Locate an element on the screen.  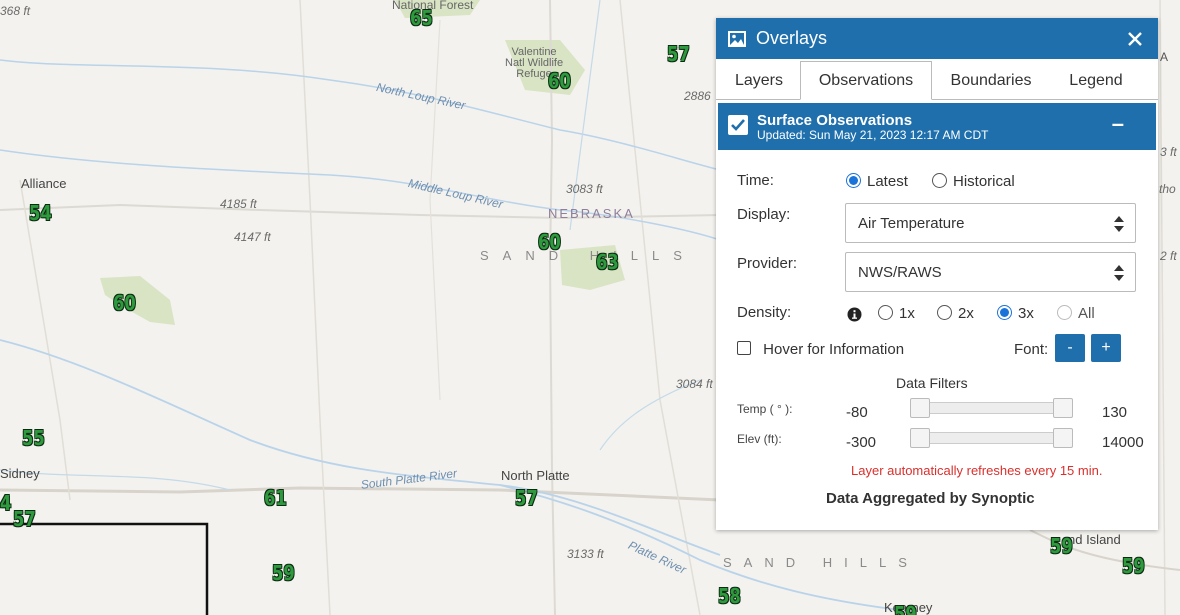
checkmark-icon is located at coordinates (738, 125).